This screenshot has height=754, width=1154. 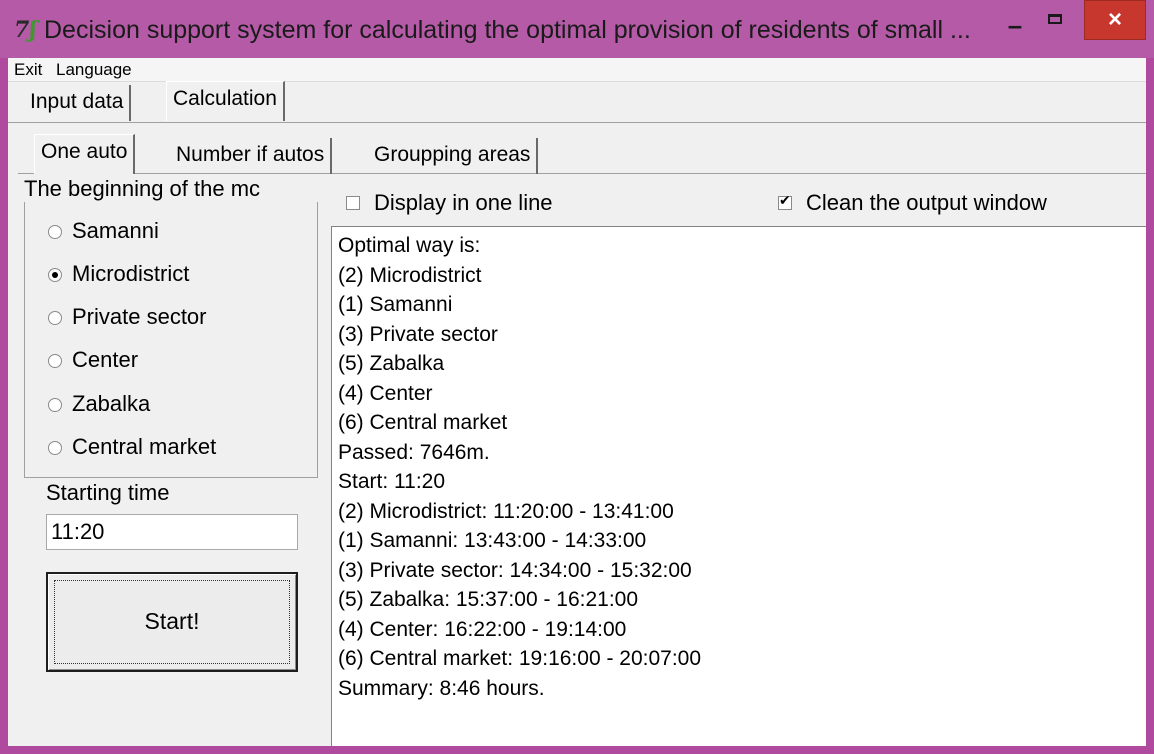 What do you see at coordinates (251, 156) in the screenshot?
I see `tab-number-of-autos: Number if autos` at bounding box center [251, 156].